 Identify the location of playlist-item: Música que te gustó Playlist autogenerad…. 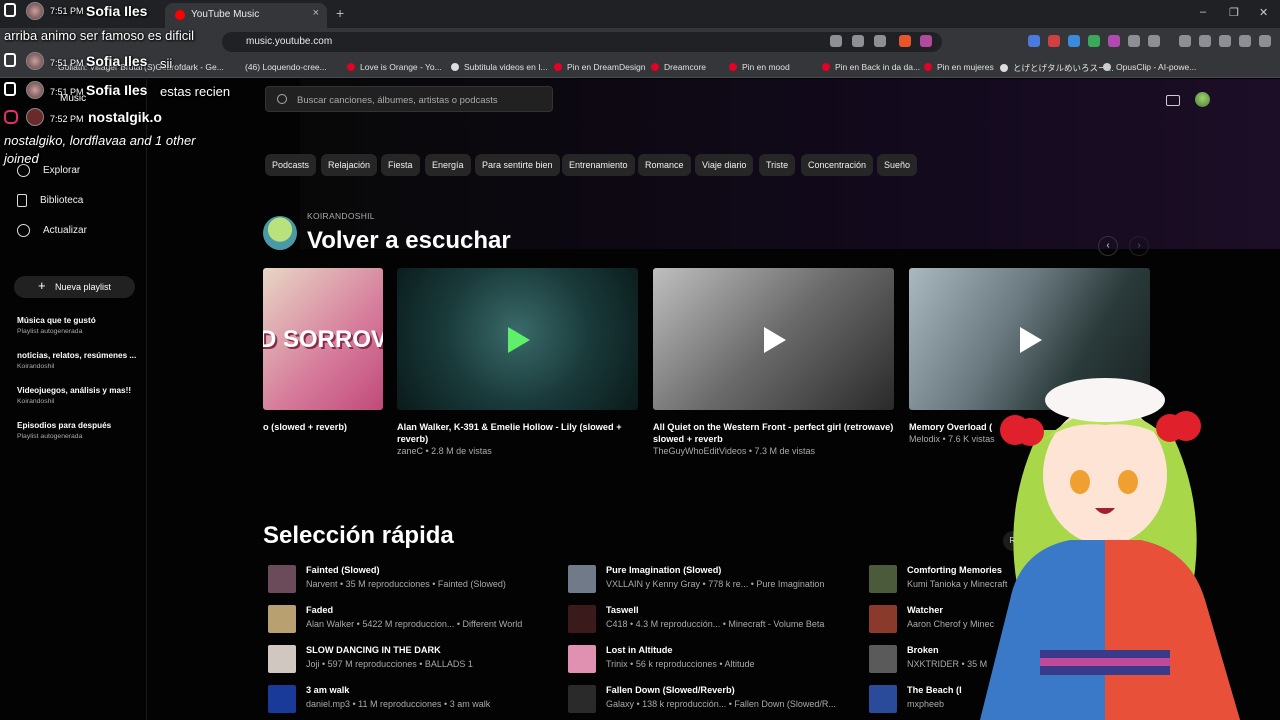
(56, 325).